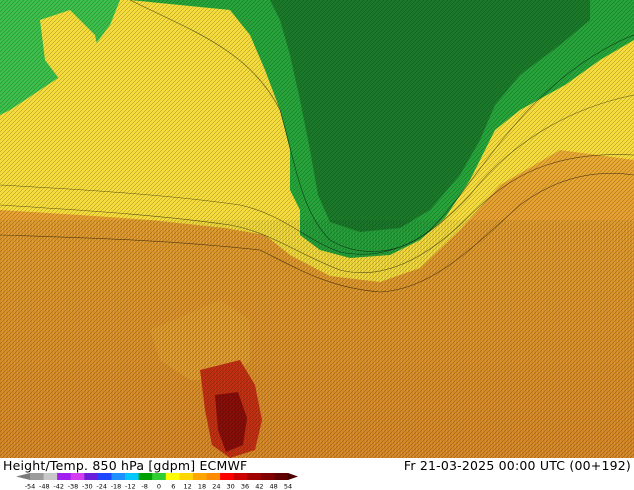  What do you see at coordinates (144, 486) in the screenshot?
I see `colorbar-tick-label: -8` at bounding box center [144, 486].